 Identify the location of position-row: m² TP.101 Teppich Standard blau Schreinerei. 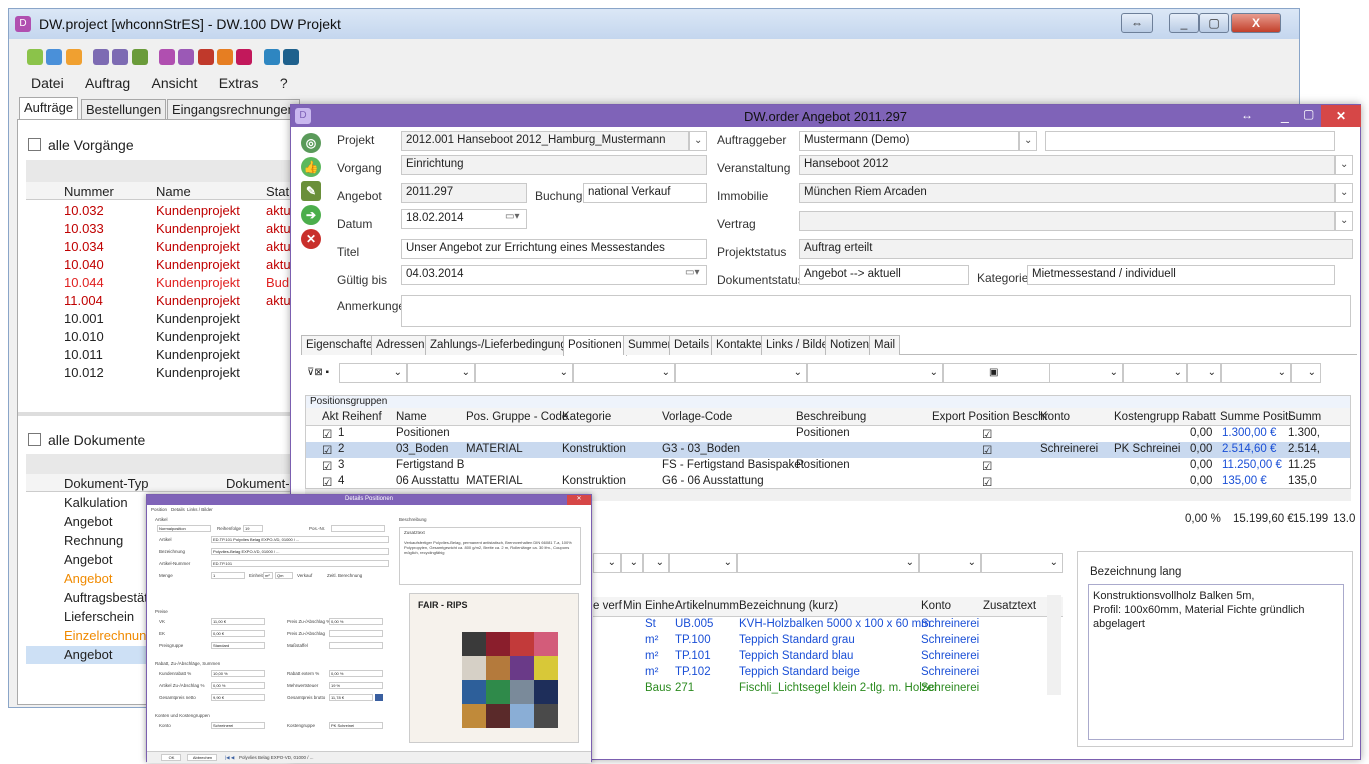
(820, 657).